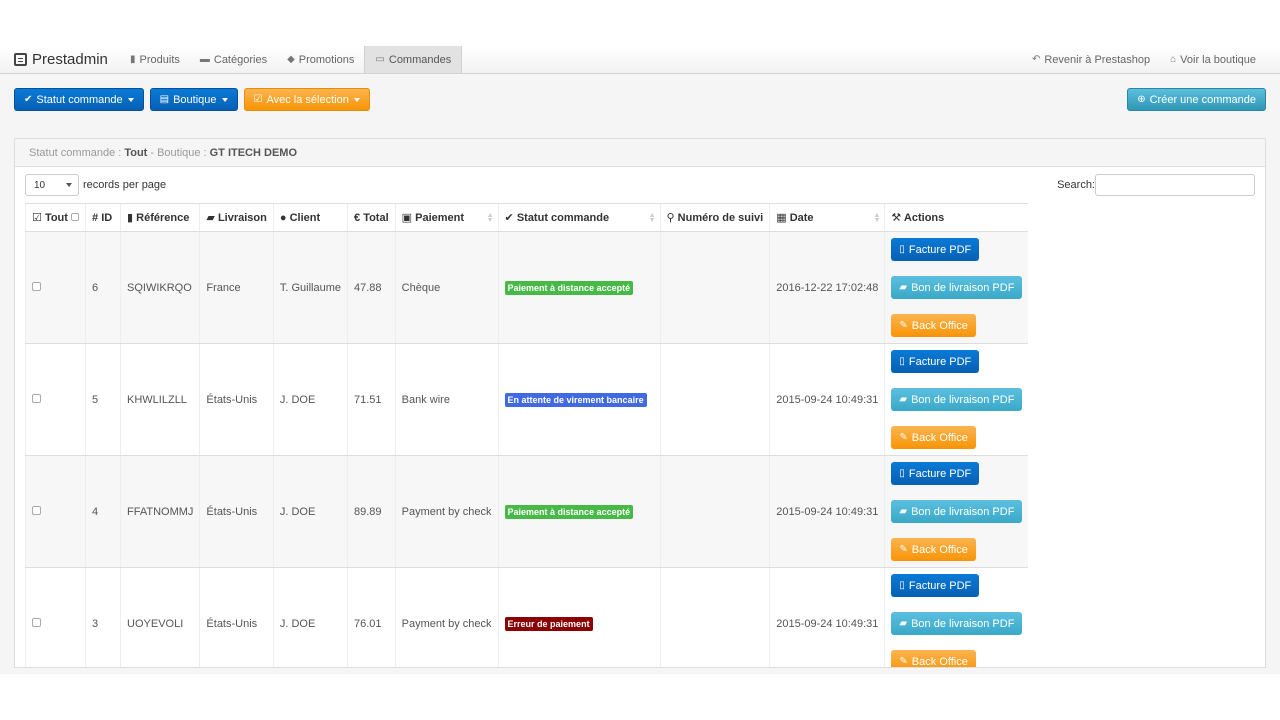  I want to click on boutique-label: Boutique, so click(195, 99).